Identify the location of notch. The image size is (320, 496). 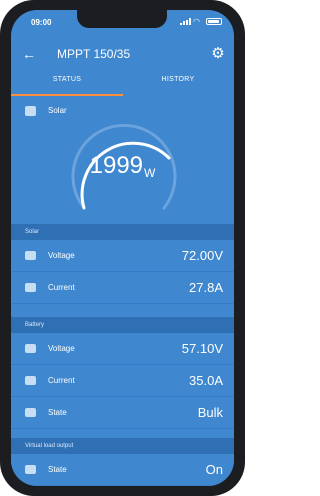
(122, 19).